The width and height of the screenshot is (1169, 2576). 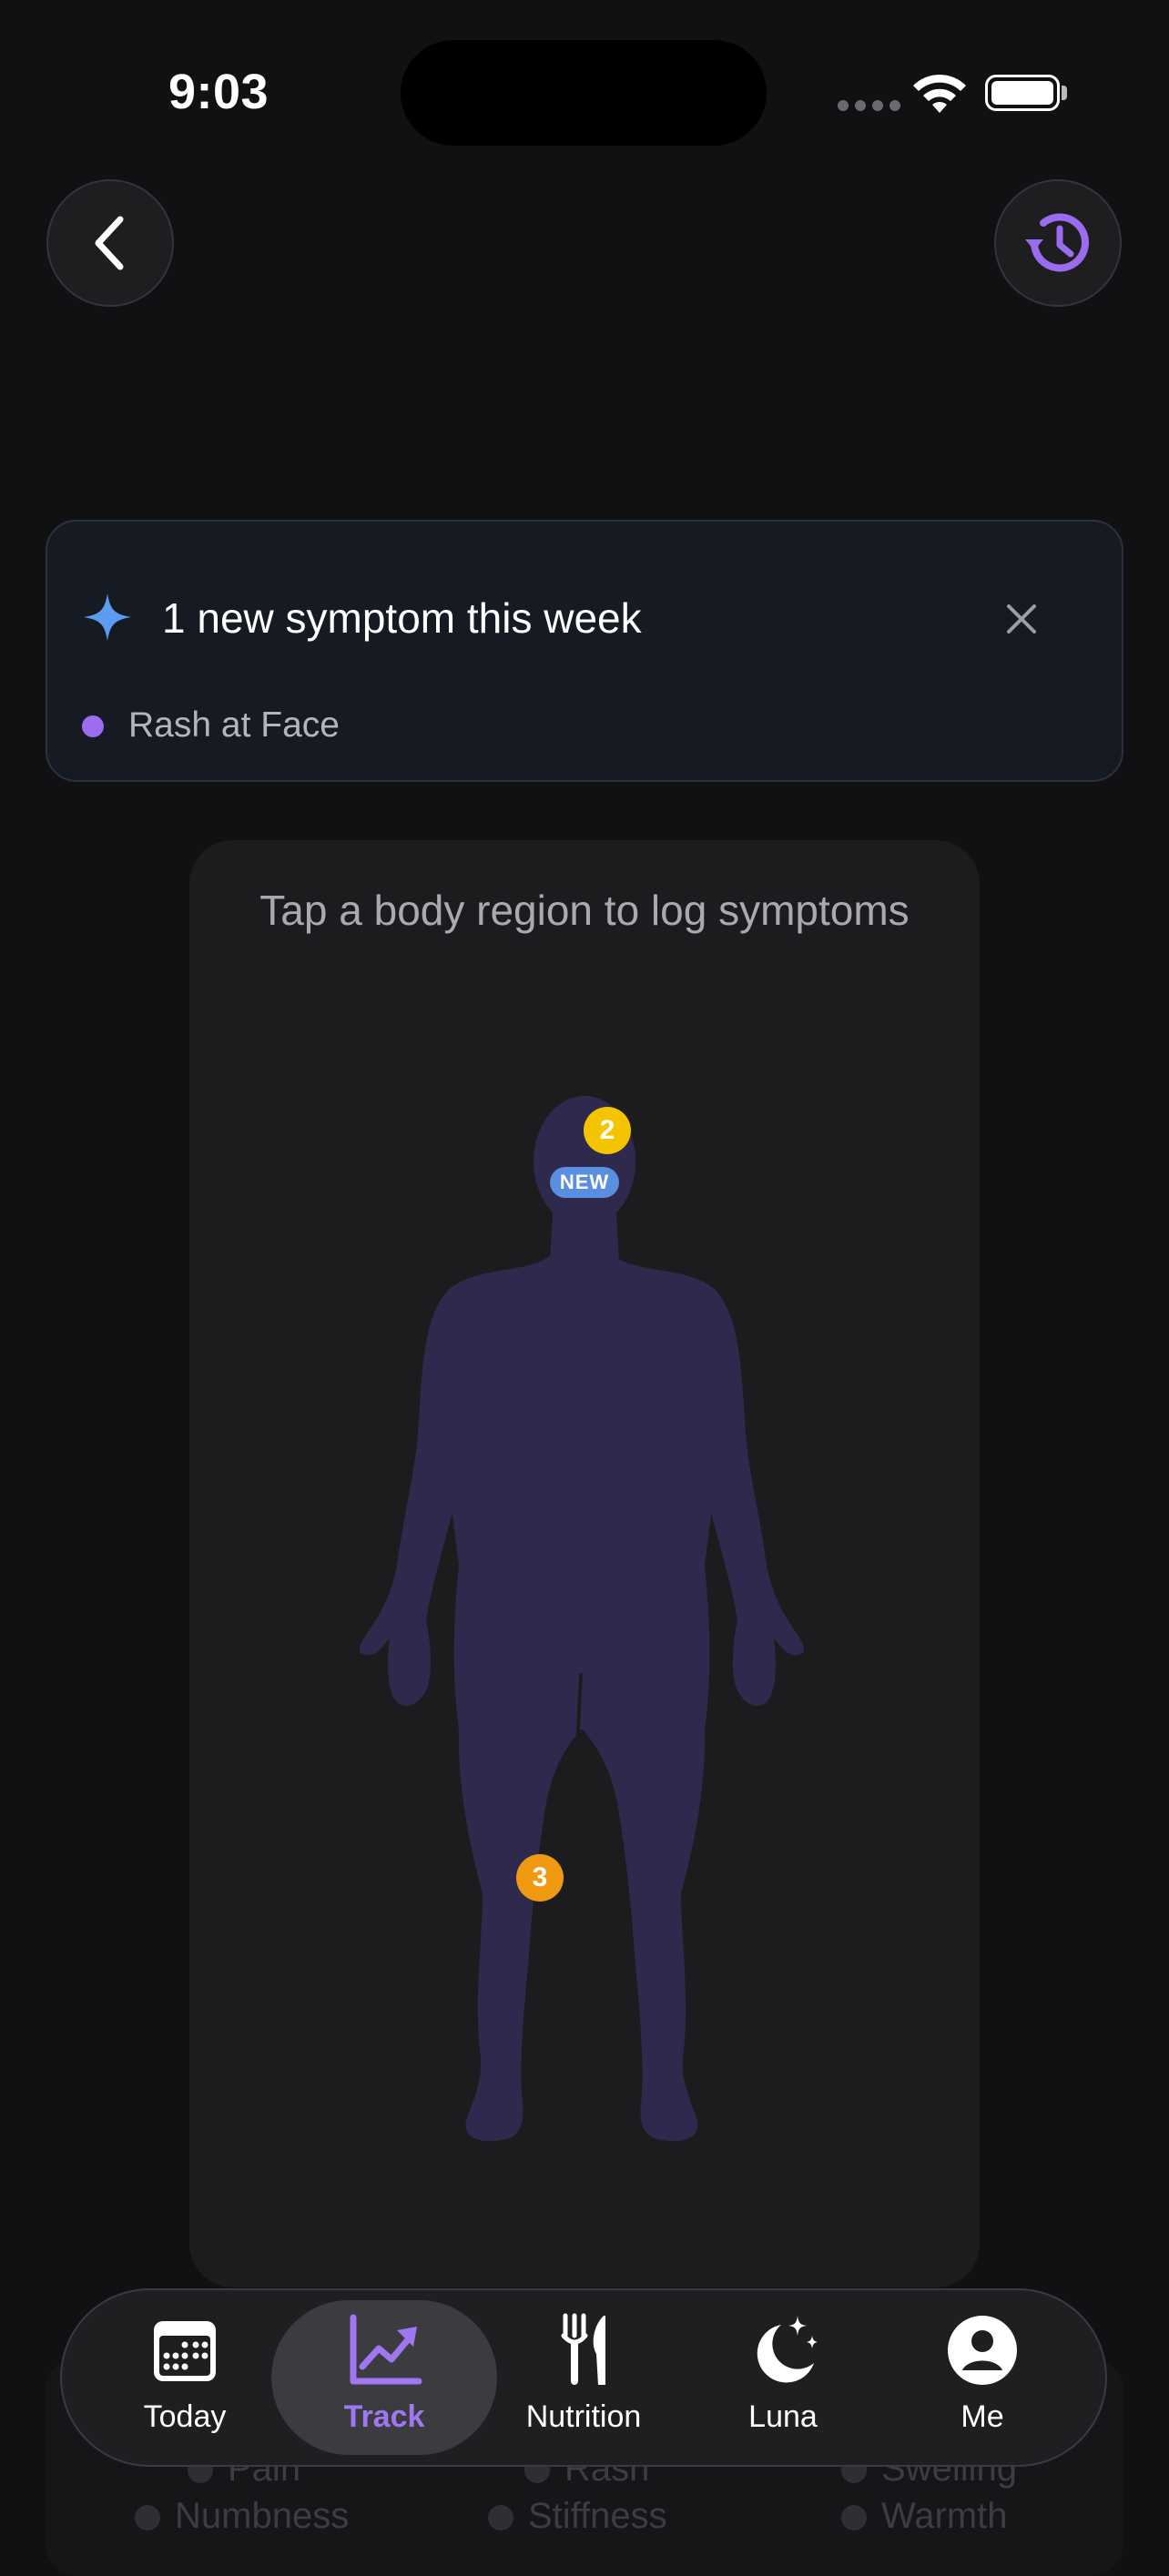 What do you see at coordinates (234, 725) in the screenshot?
I see `banner-symptom-item: Rash at Face` at bounding box center [234, 725].